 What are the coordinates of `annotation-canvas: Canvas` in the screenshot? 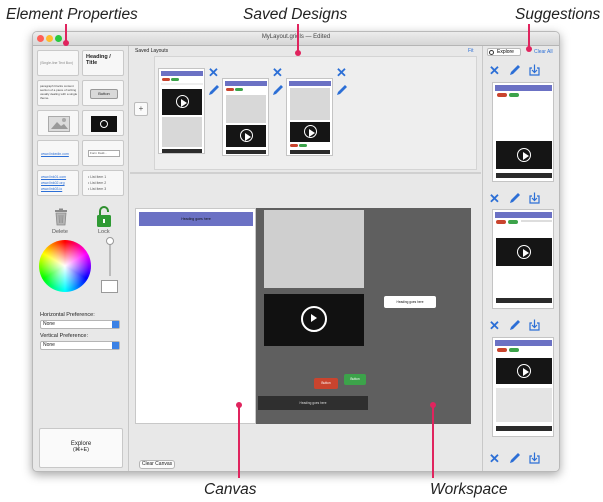 It's located at (230, 489).